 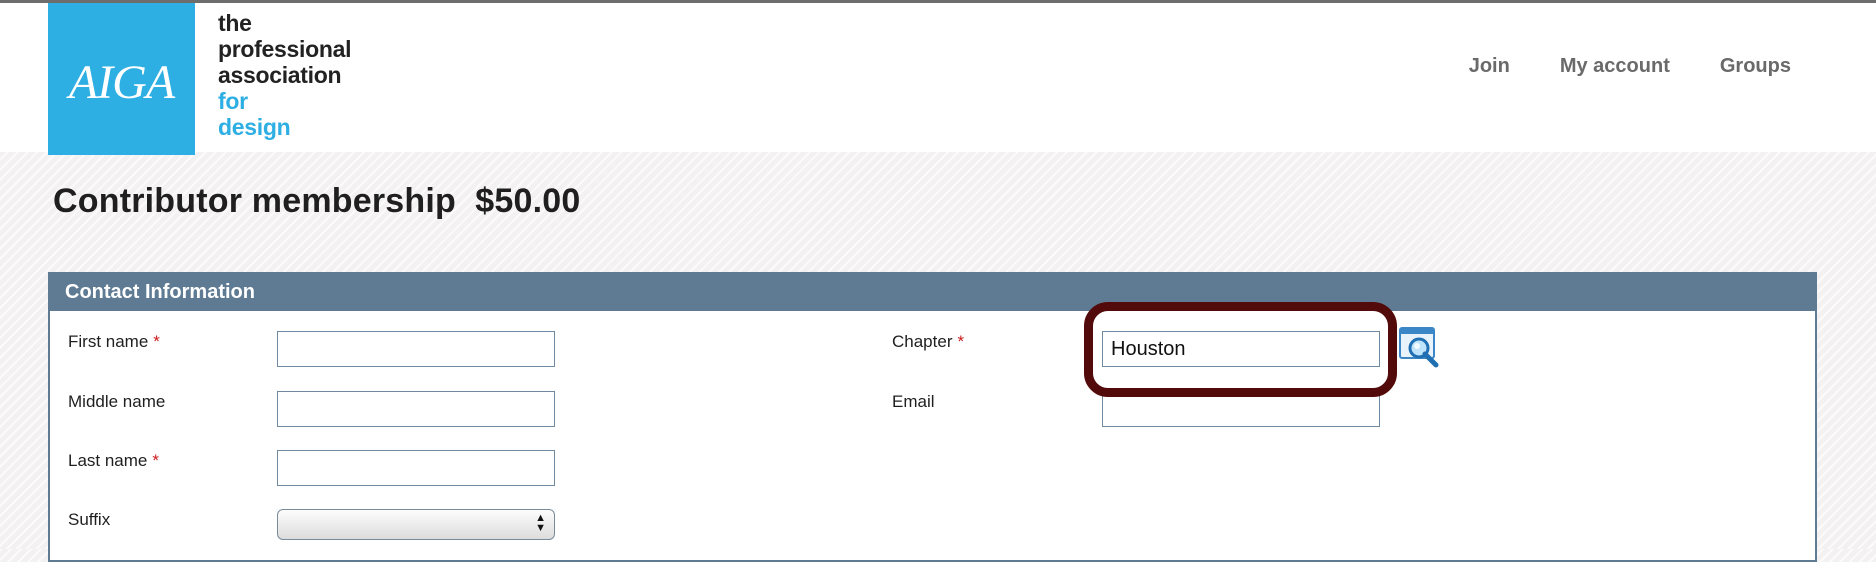 What do you see at coordinates (108, 341) in the screenshot?
I see `first-name-label-text: First name` at bounding box center [108, 341].